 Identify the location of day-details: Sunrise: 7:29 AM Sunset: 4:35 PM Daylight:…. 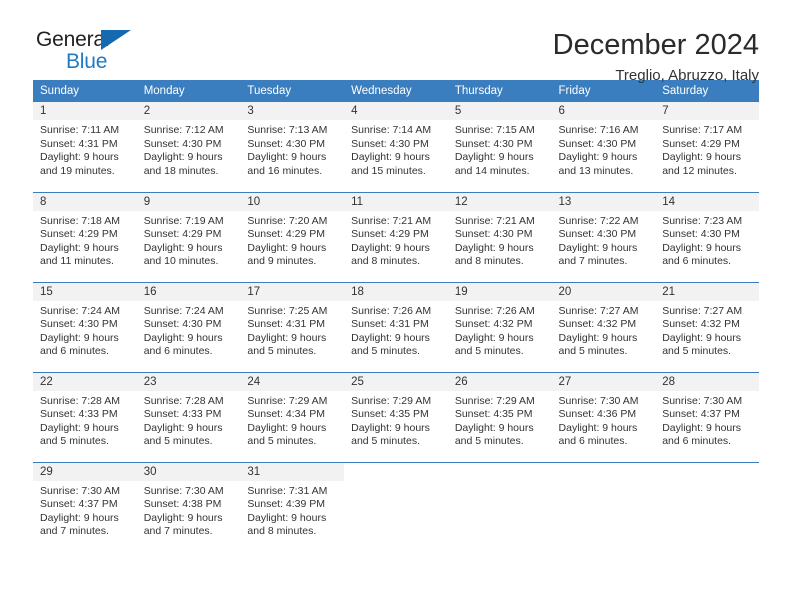
(396, 420).